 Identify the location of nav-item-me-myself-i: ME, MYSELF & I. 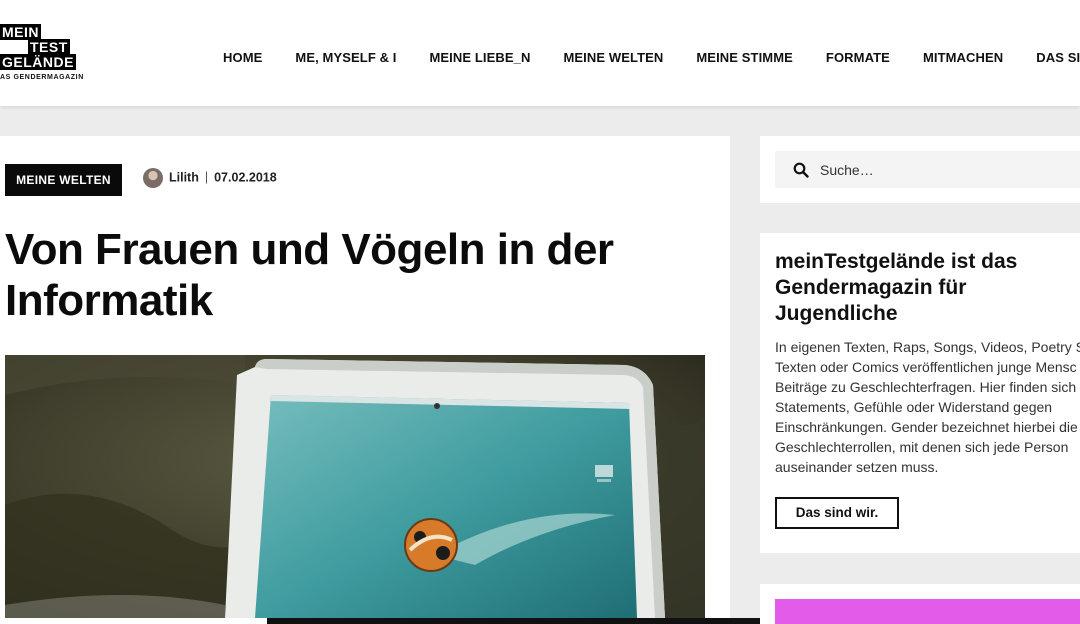
(345, 57).